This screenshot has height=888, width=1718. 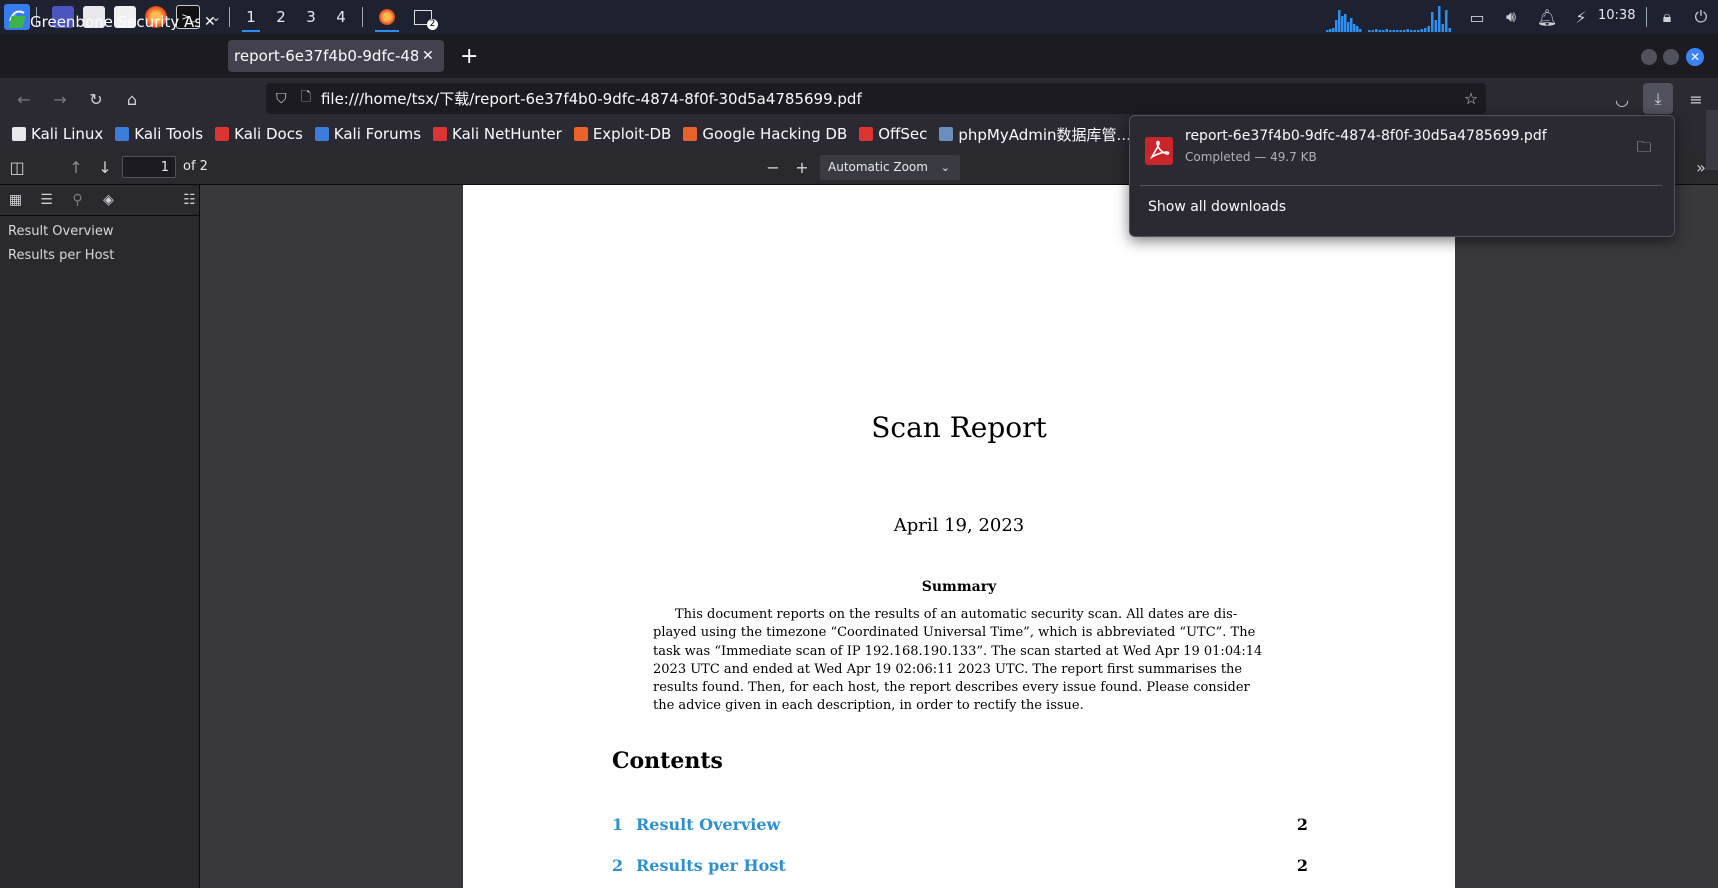 I want to click on tab-label: Greenbone Security Assis, so click(x=115, y=22).